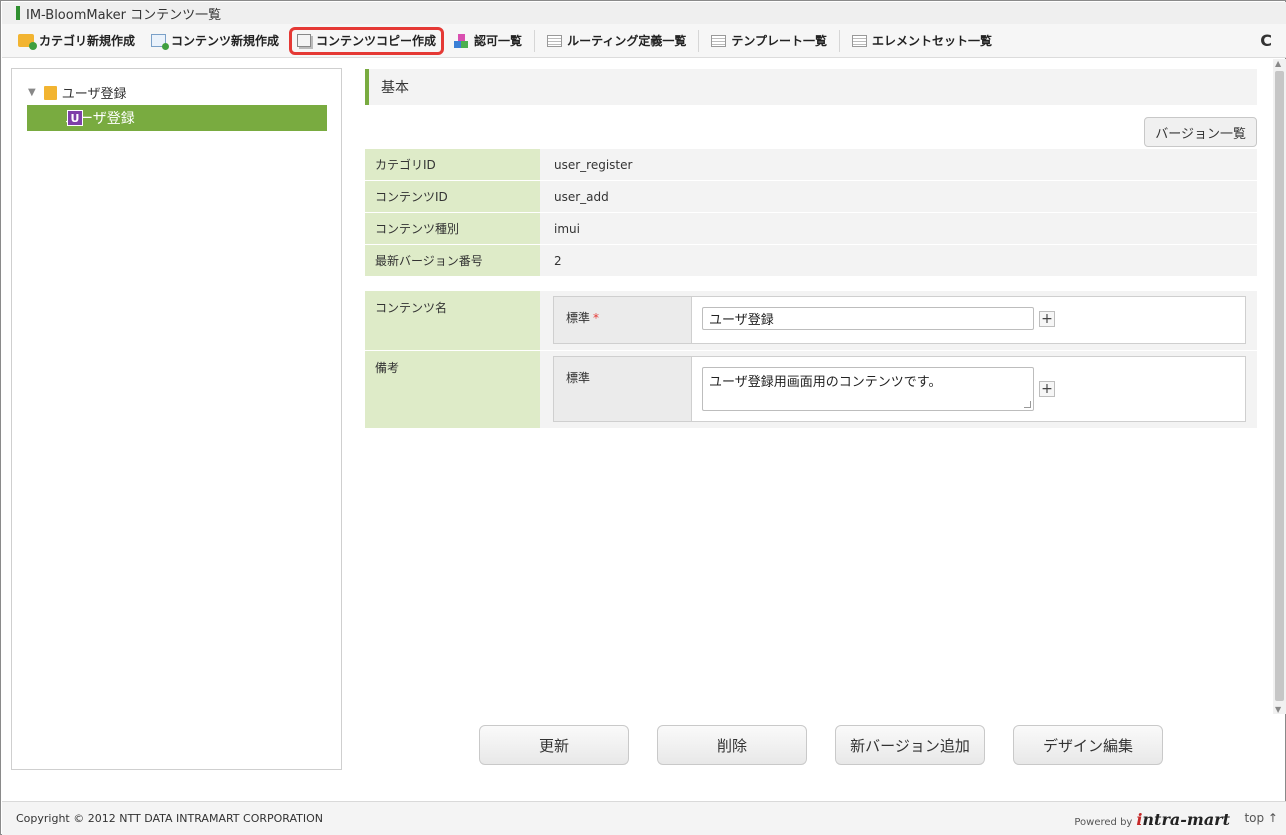 The height and width of the screenshot is (835, 1286). I want to click on copy-content-label: コンテンツコピー作成, so click(376, 41).